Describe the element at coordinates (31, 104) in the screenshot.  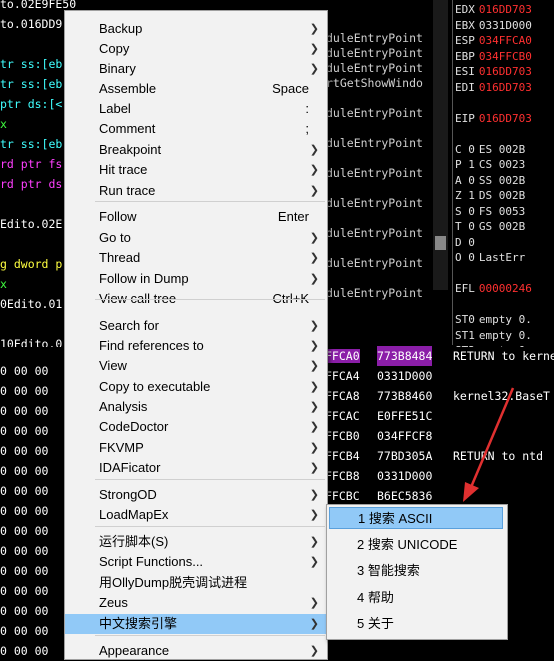
I see `disasm-line: ptr ds:[<` at that location.